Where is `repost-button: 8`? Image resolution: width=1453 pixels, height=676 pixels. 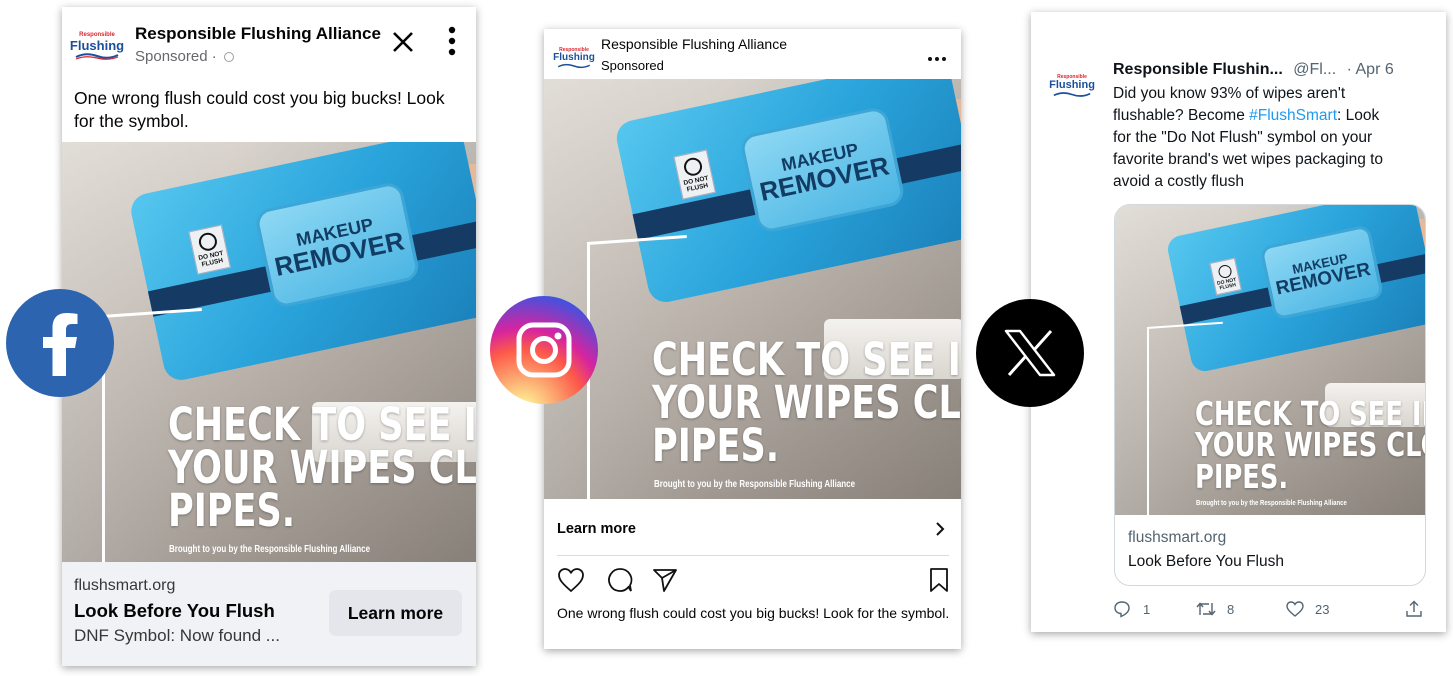 repost-button: 8 is located at coordinates (1214, 609).